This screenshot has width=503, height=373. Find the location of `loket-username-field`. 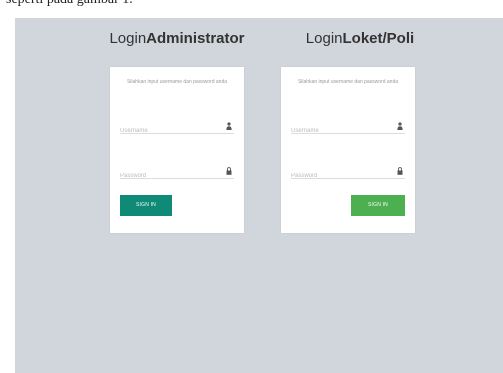

loket-username-field is located at coordinates (348, 128).